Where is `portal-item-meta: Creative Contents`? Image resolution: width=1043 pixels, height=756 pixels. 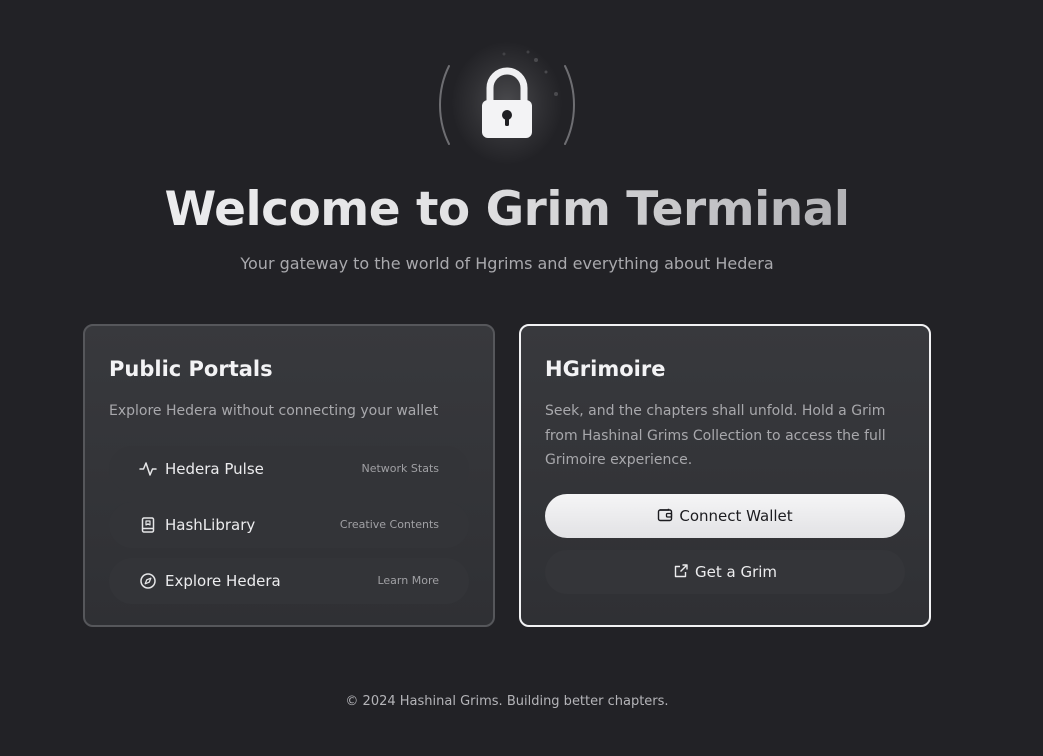 portal-item-meta: Creative Contents is located at coordinates (389, 524).